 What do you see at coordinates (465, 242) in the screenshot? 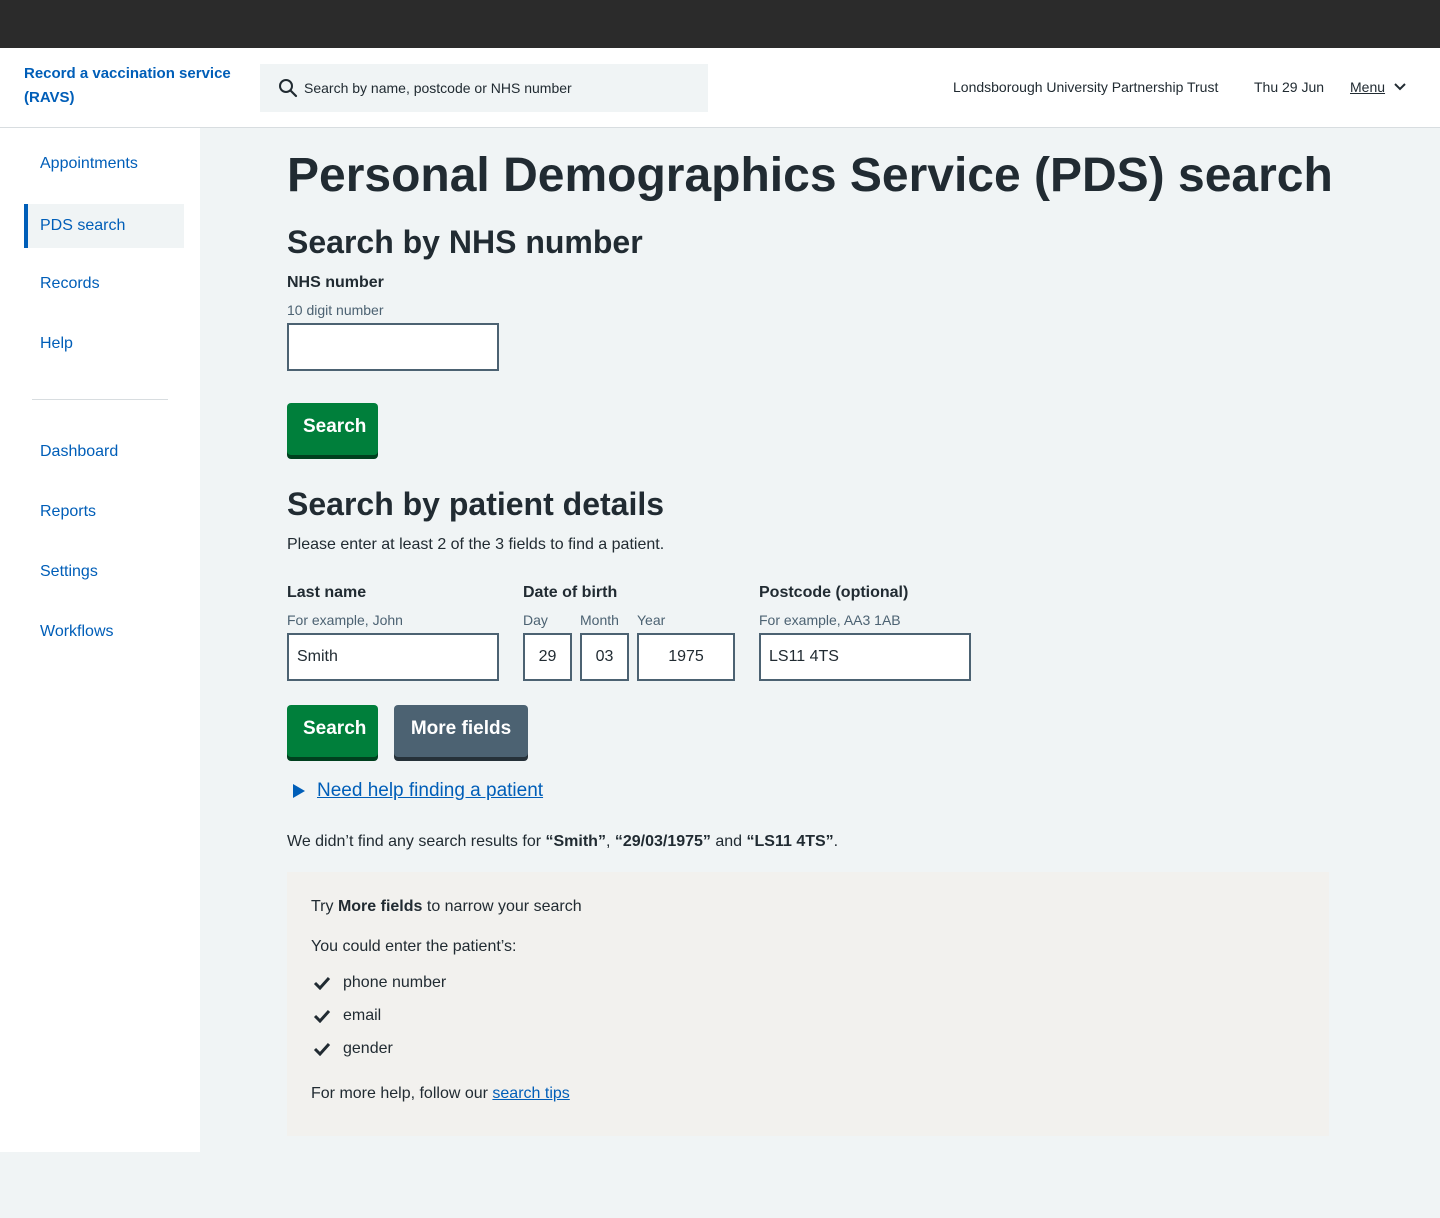
I see `nhs-search-heading: Search by NHS number` at bounding box center [465, 242].